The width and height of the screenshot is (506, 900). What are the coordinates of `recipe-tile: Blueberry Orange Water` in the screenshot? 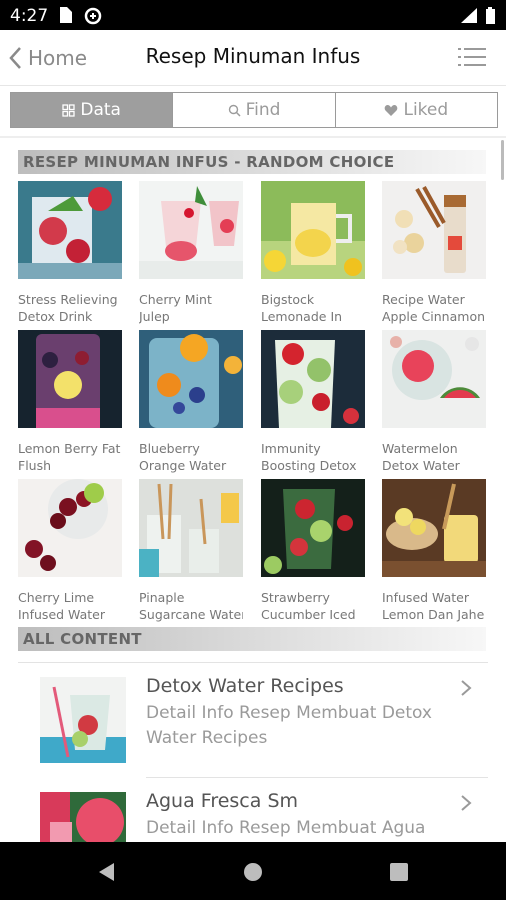 It's located at (191, 402).